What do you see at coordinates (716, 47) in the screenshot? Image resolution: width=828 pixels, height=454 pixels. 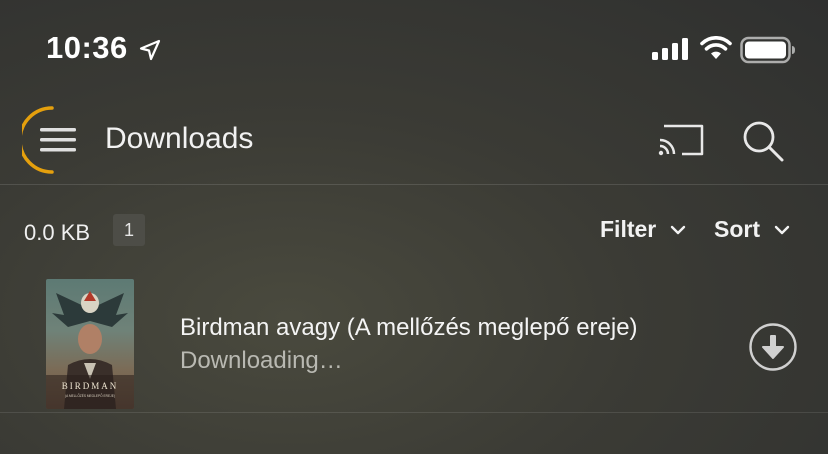 I see `wifi-icon` at bounding box center [716, 47].